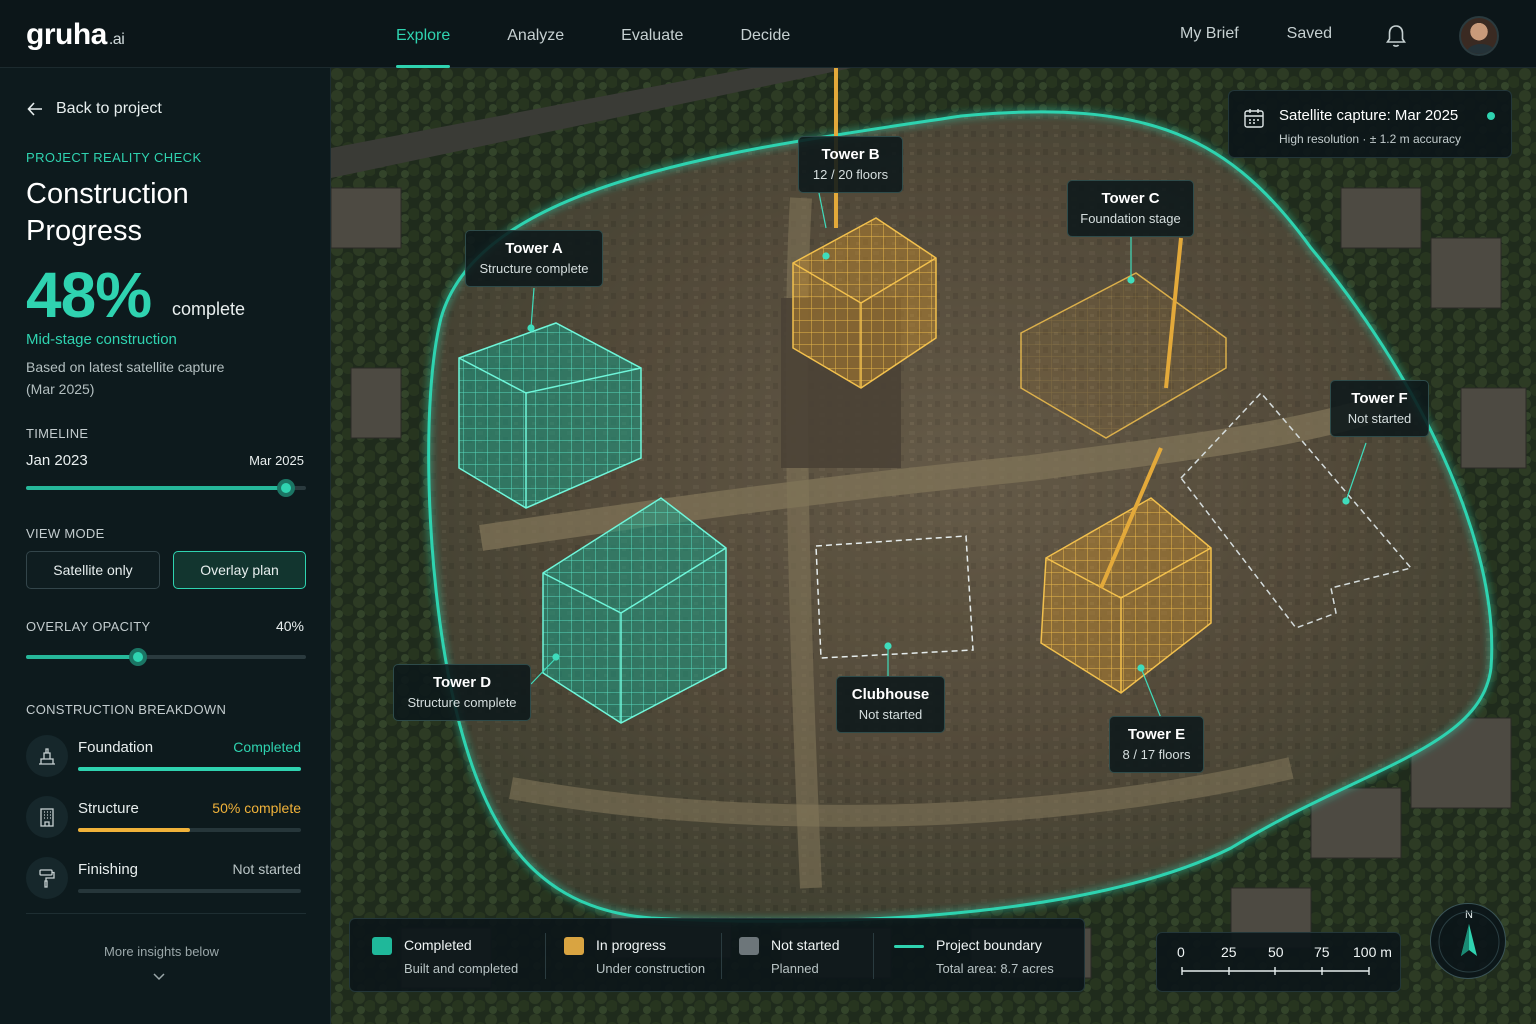 Image resolution: width=1536 pixels, height=1024 pixels. What do you see at coordinates (47, 756) in the screenshot?
I see `foundation-icon` at bounding box center [47, 756].